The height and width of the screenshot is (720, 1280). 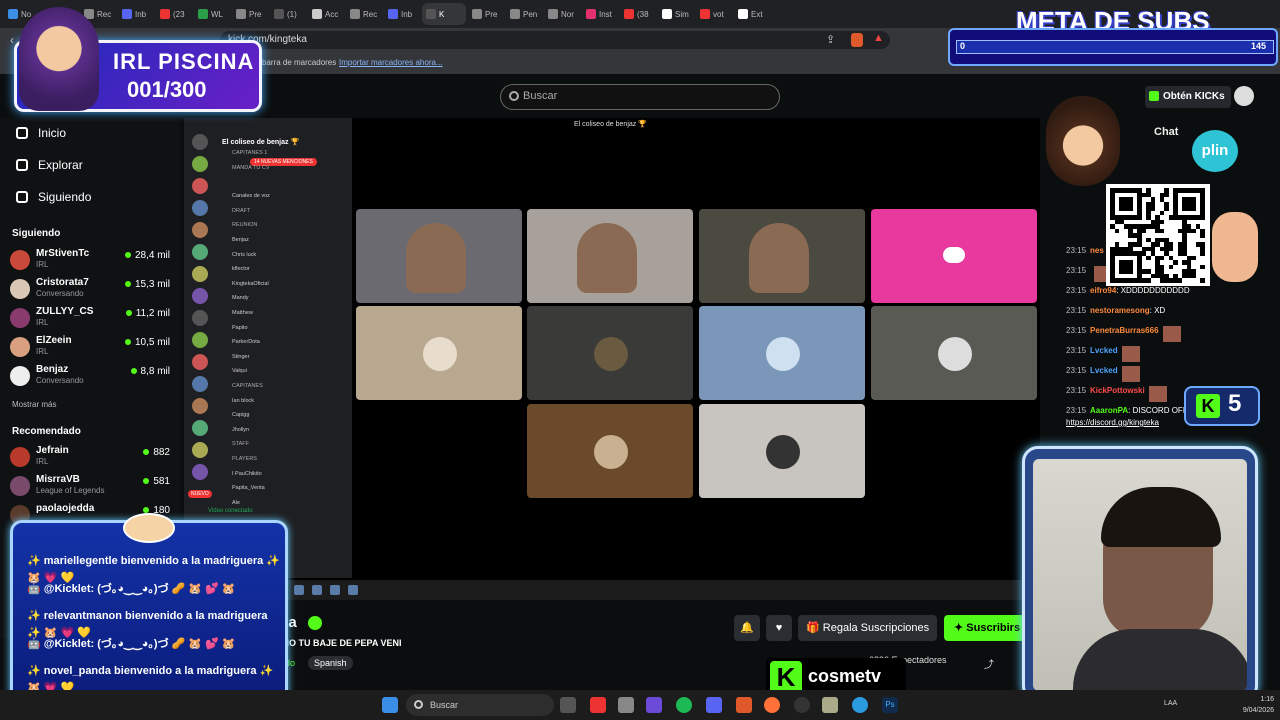 What do you see at coordinates (480, 705) in the screenshot?
I see `taskbar-search: Buscar` at bounding box center [480, 705].